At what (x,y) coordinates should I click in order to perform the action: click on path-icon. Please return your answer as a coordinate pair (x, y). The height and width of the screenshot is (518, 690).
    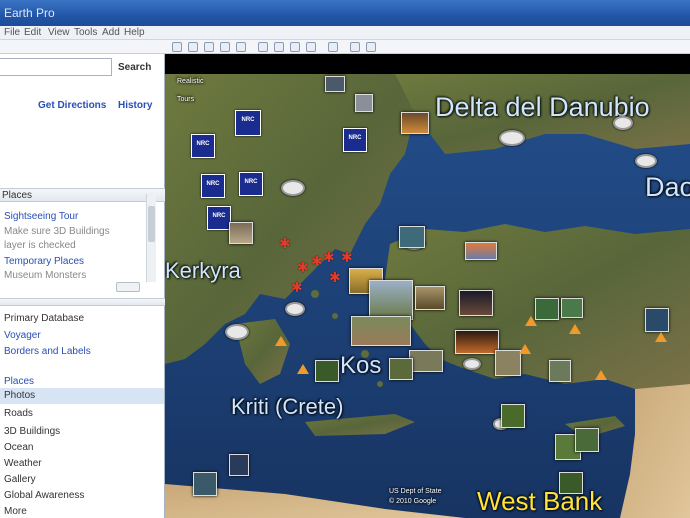
    Looking at the image, I should click on (225, 47).